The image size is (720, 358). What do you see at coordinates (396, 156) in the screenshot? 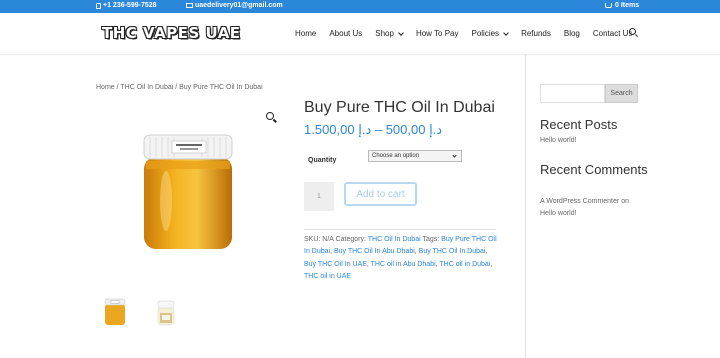
I see `select-value: Choose an option` at bounding box center [396, 156].